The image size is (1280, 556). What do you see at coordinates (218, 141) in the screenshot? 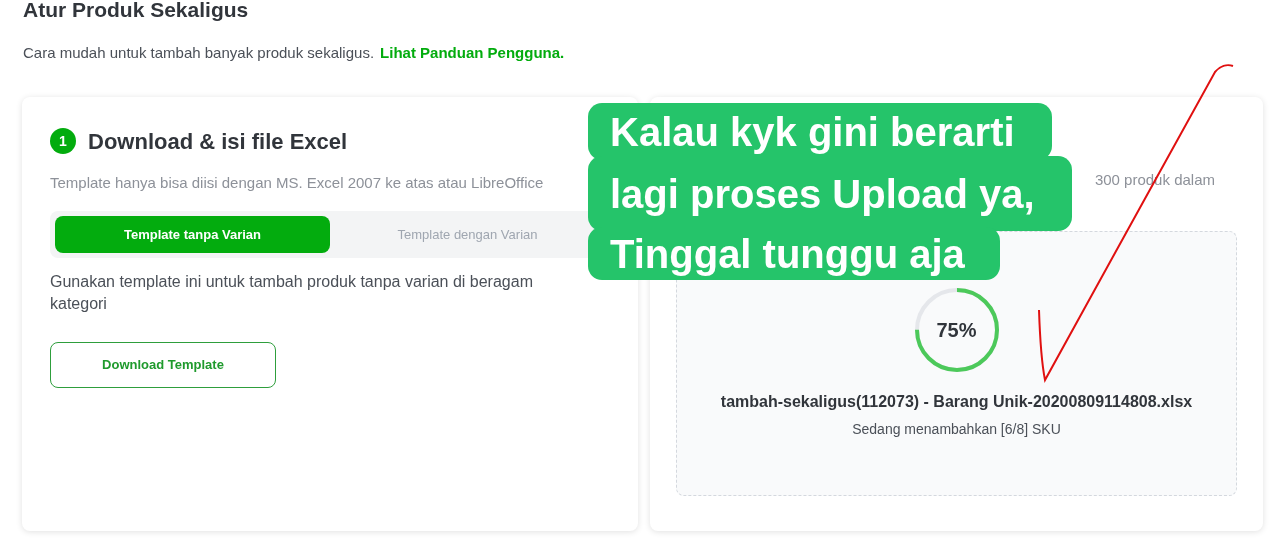
I see `card-title: Download & isi file Excel` at bounding box center [218, 141].